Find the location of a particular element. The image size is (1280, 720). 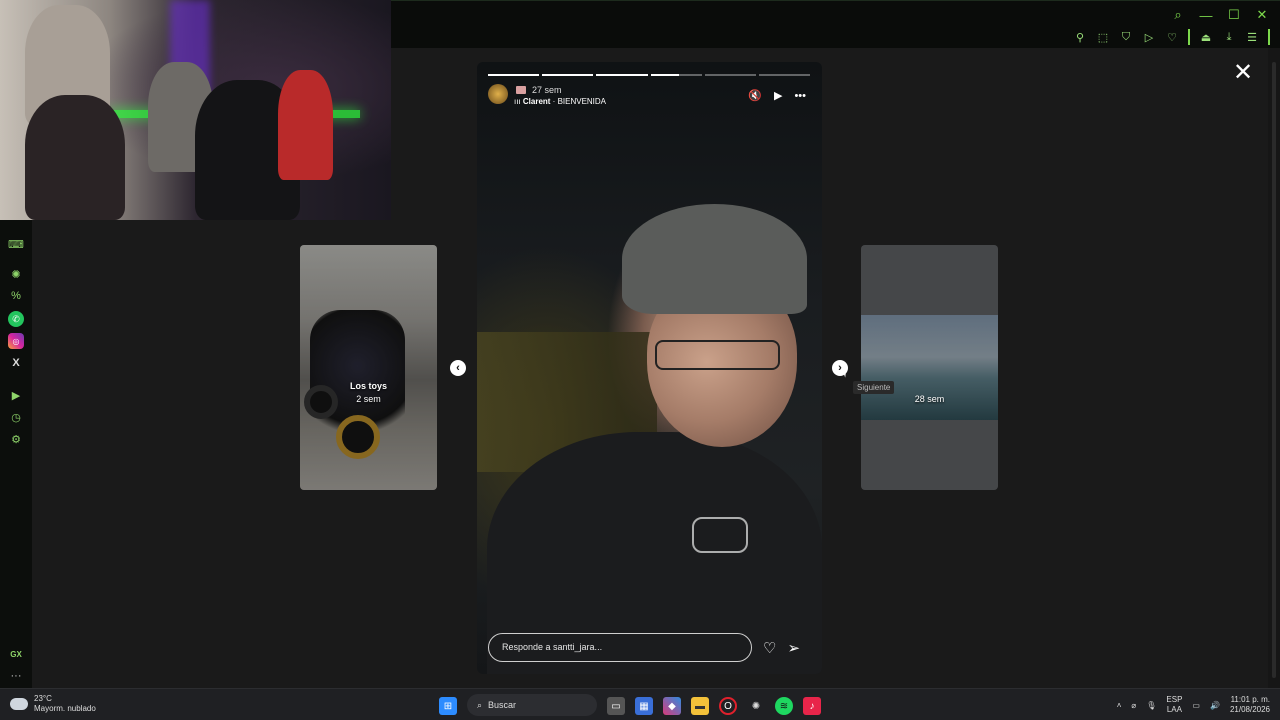

task-view-icon: ▭ is located at coordinates (616, 706).